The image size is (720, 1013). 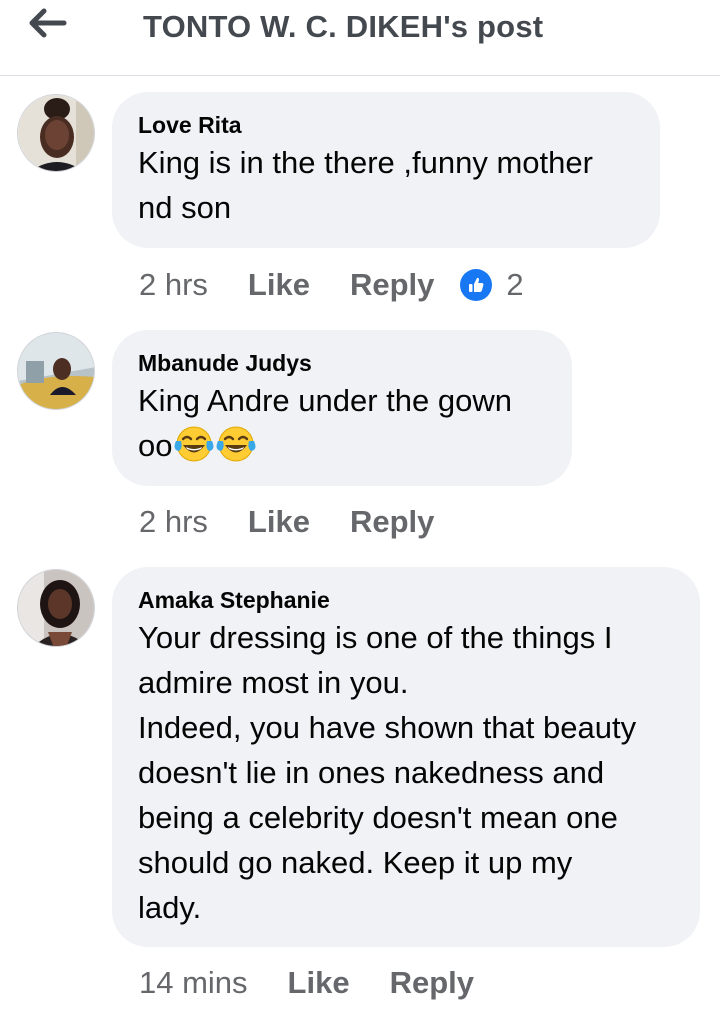 What do you see at coordinates (193, 983) in the screenshot?
I see `comment-time: 14 mins` at bounding box center [193, 983].